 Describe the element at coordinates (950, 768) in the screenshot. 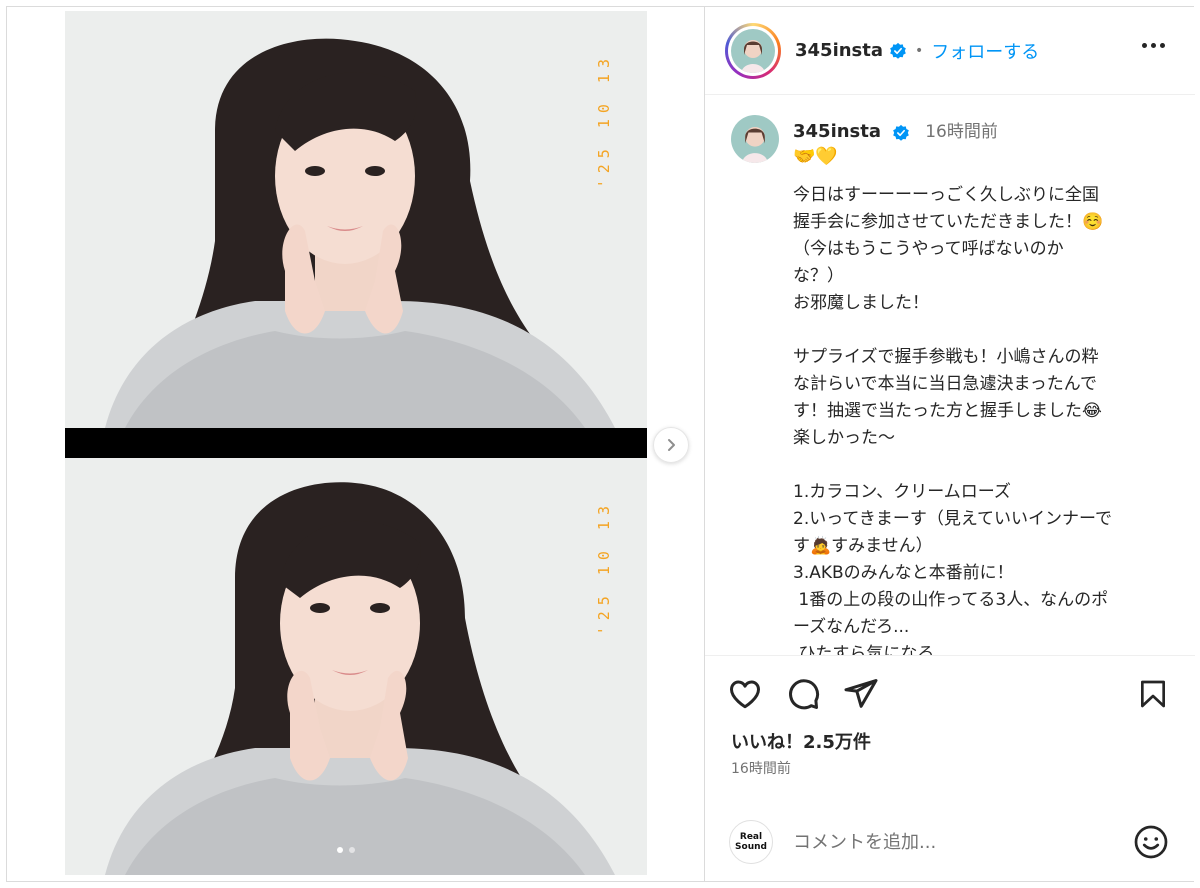

I see `post-actions: いいね！2.5万件 16時間前 Real Sound` at that location.